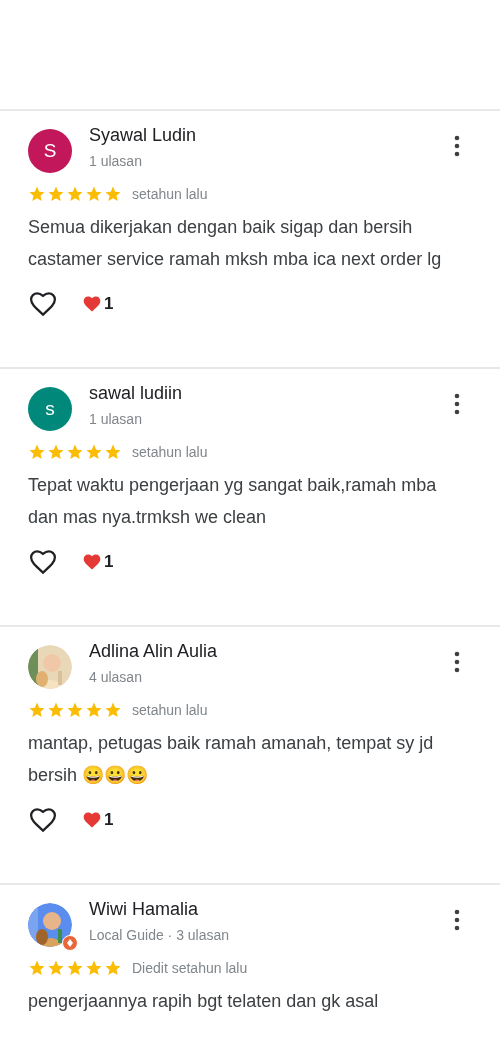 The height and width of the screenshot is (1039, 500). Describe the element at coordinates (116, 677) in the screenshot. I see `review-count: 4 ulasan` at that location.